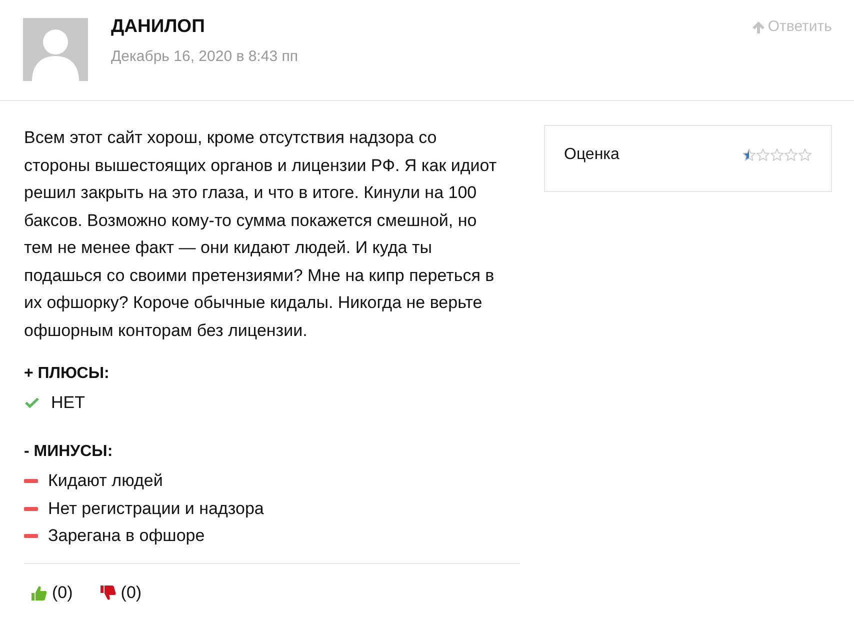  Describe the element at coordinates (69, 452) in the screenshot. I see `cons-heading: - МИНУСЫ:` at that location.